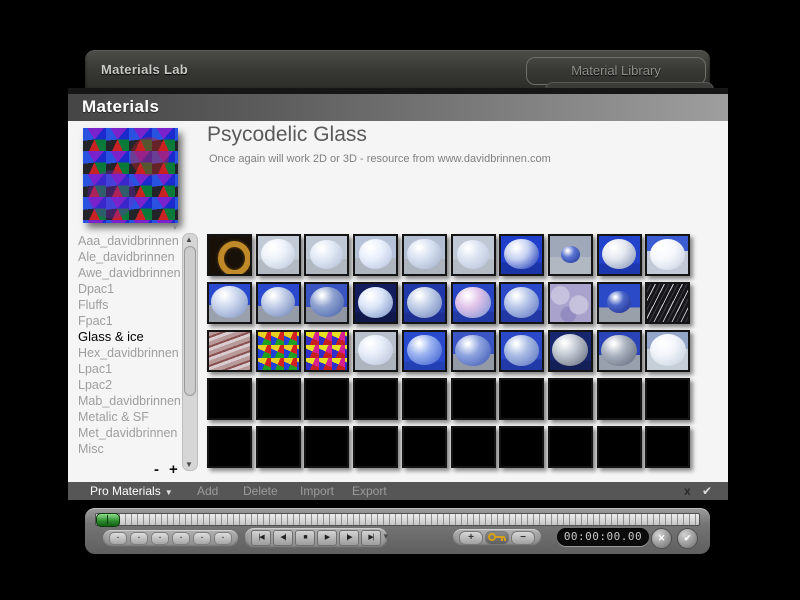 The width and height of the screenshot is (800, 600). Describe the element at coordinates (398, 107) in the screenshot. I see `materials-header: Materials` at that location.